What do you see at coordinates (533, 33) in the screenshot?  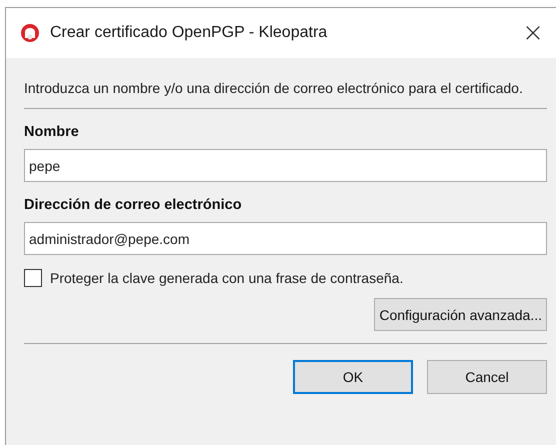 I see `close-button: ×` at bounding box center [533, 33].